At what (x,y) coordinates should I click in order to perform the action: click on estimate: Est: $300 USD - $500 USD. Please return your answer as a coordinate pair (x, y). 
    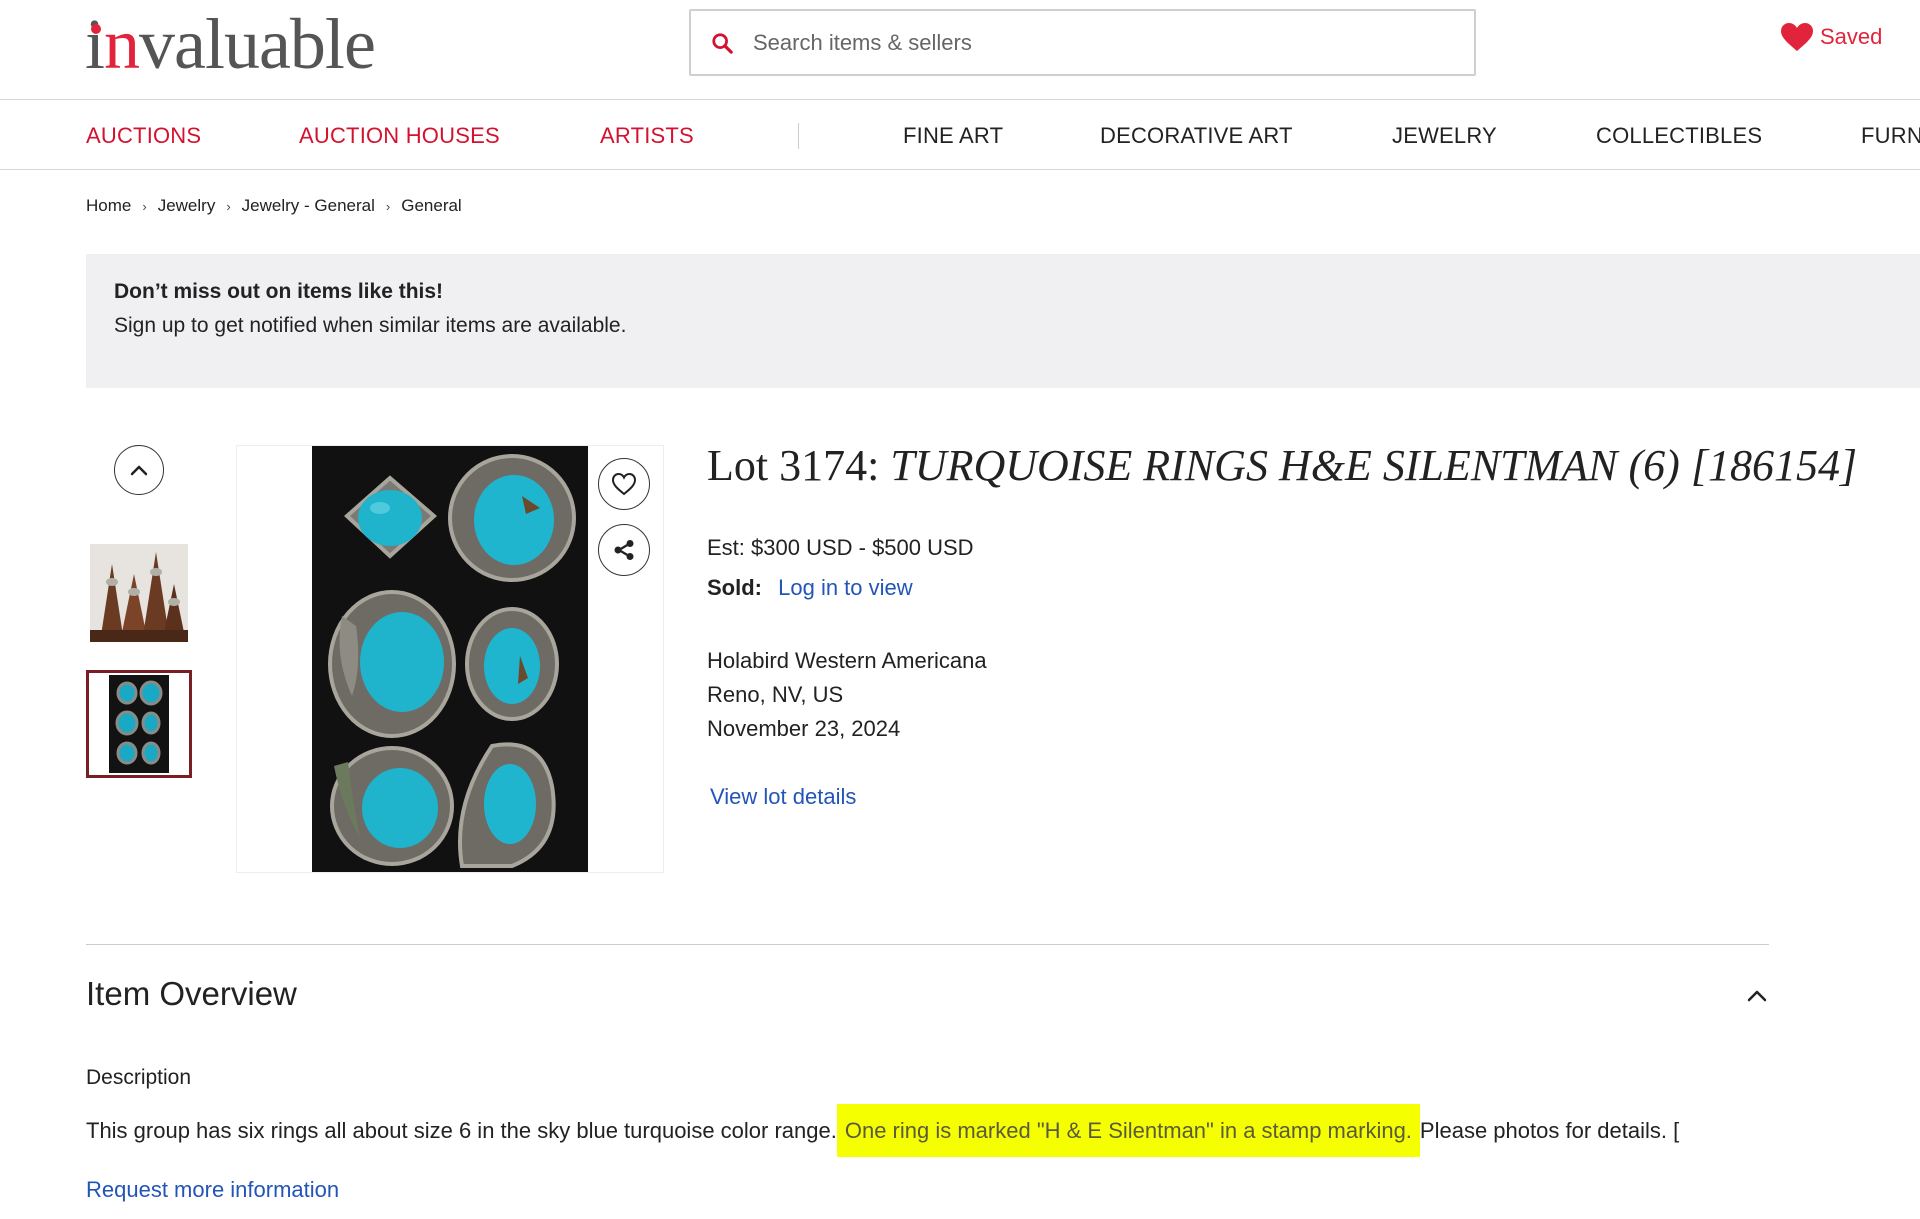
    Looking at the image, I should click on (840, 547).